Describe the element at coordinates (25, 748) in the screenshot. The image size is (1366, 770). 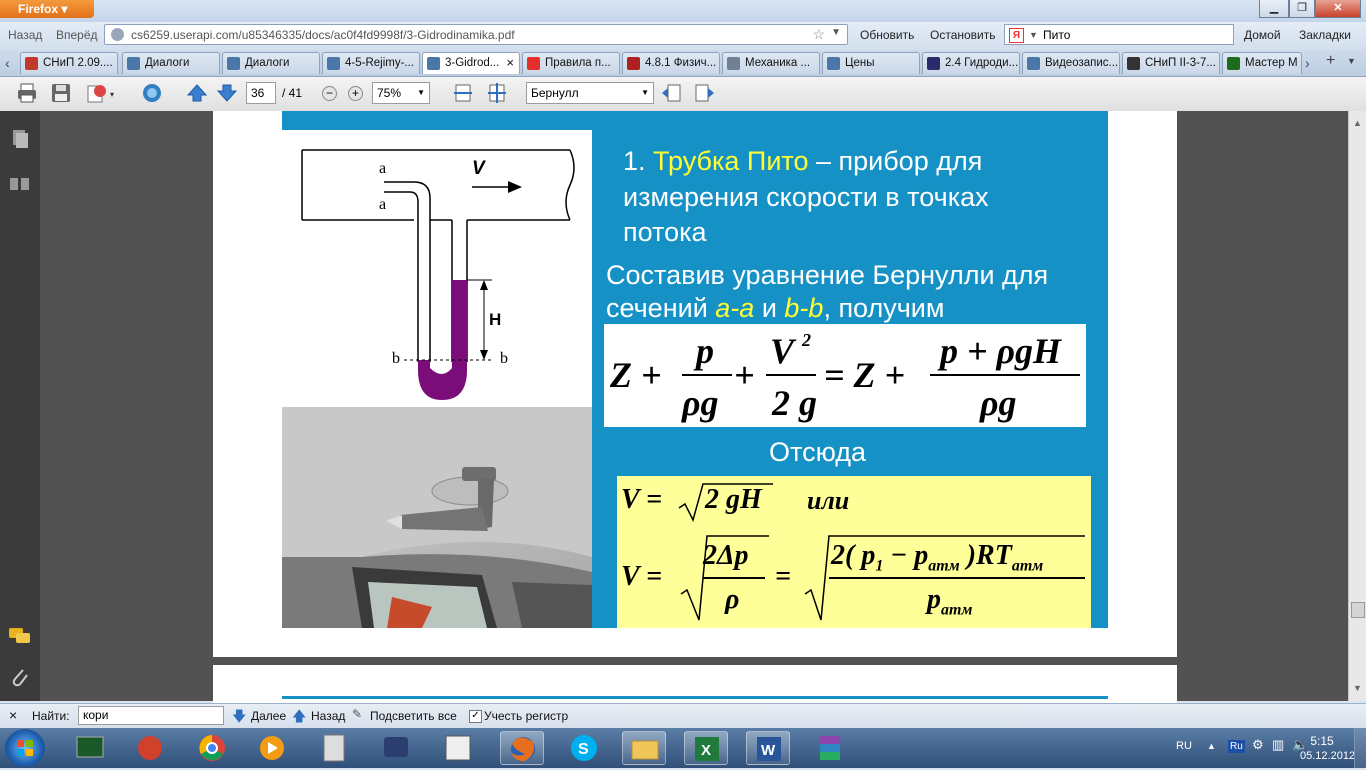
I see `start-button` at that location.